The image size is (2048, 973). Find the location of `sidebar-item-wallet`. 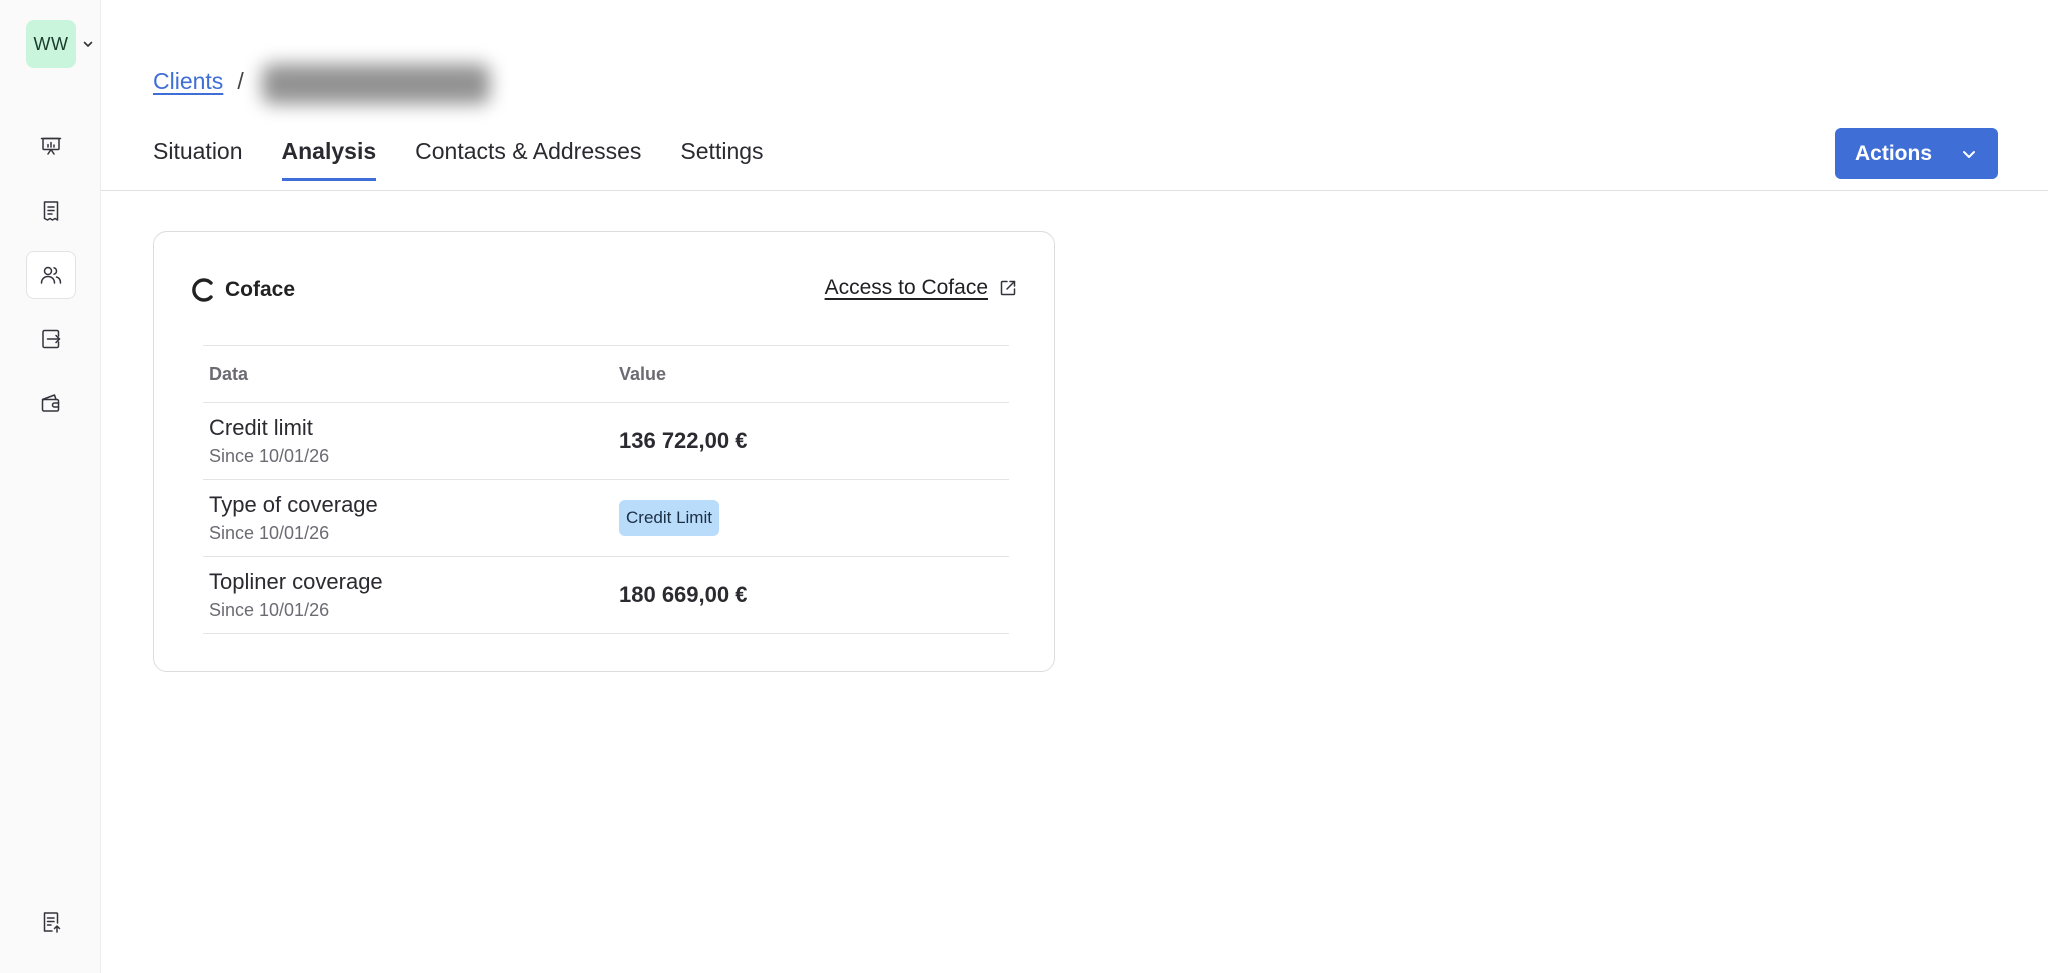

sidebar-item-wallet is located at coordinates (51, 403).